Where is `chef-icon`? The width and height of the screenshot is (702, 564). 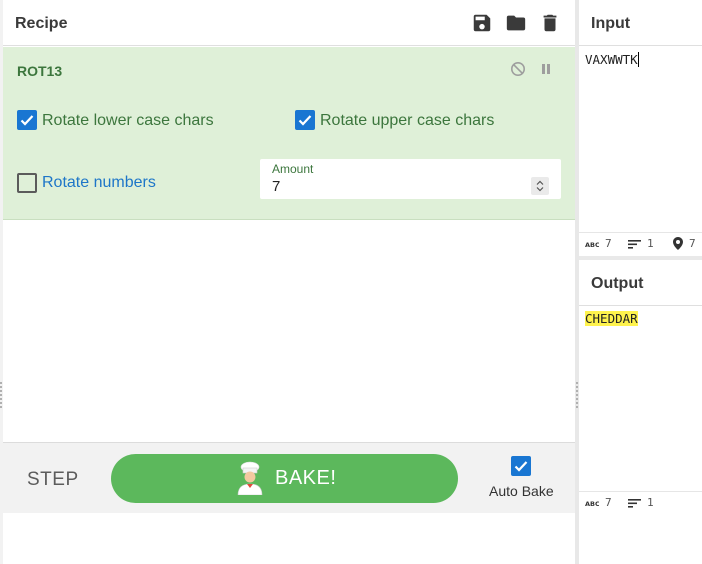
chef-icon is located at coordinates (250, 478).